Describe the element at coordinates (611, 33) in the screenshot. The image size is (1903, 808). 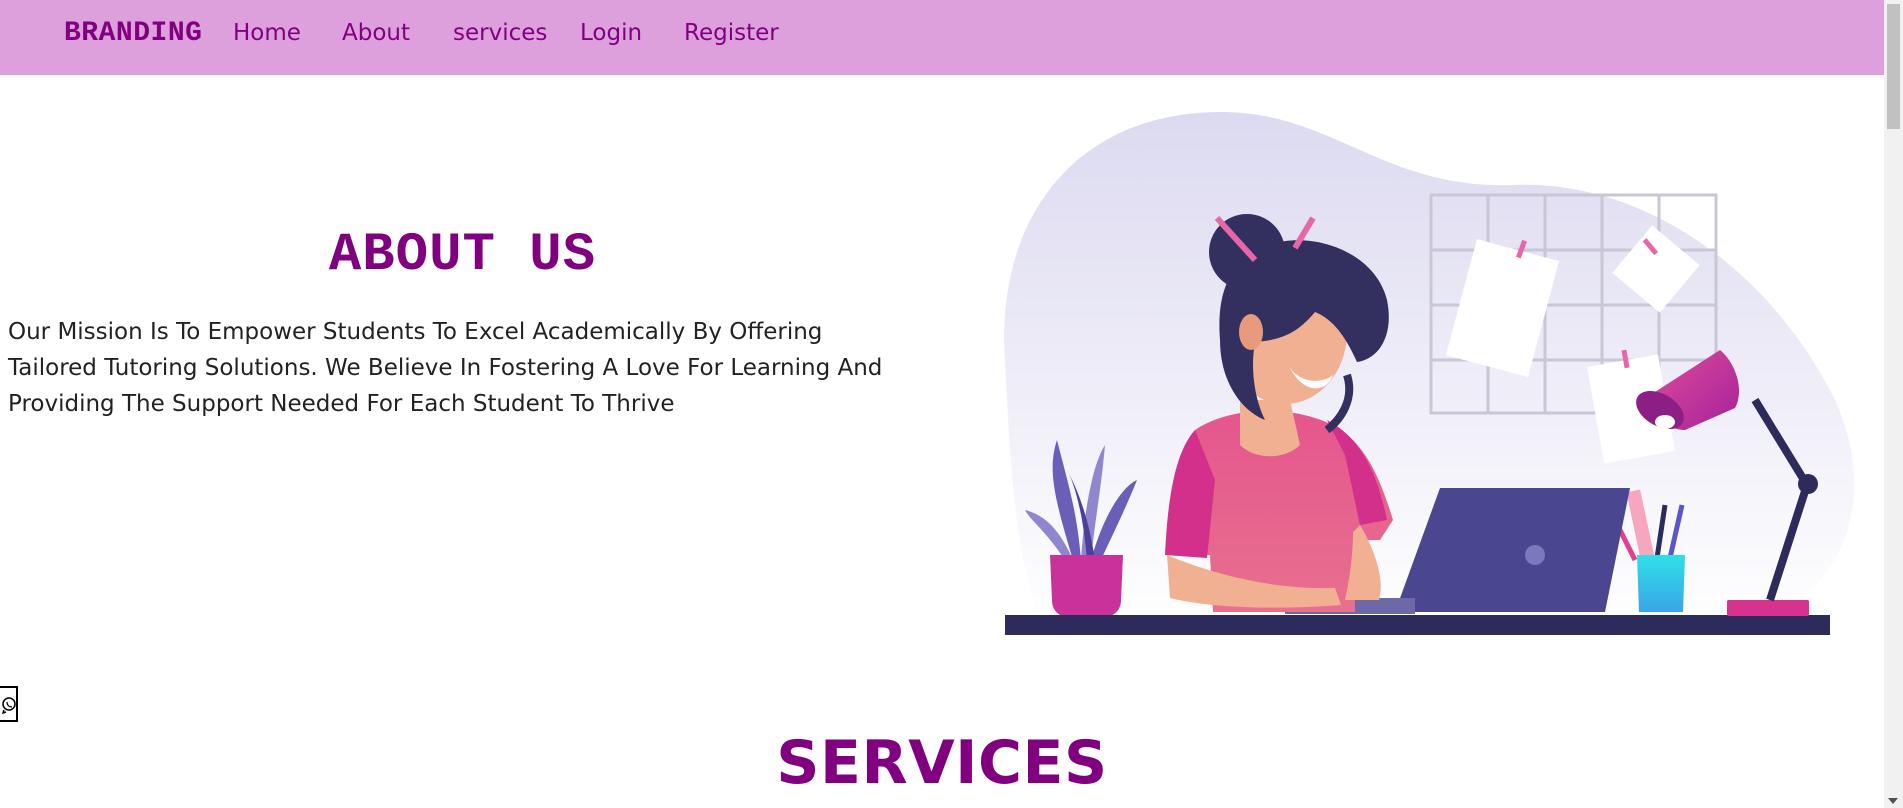
I see `nav-login: Login` at that location.